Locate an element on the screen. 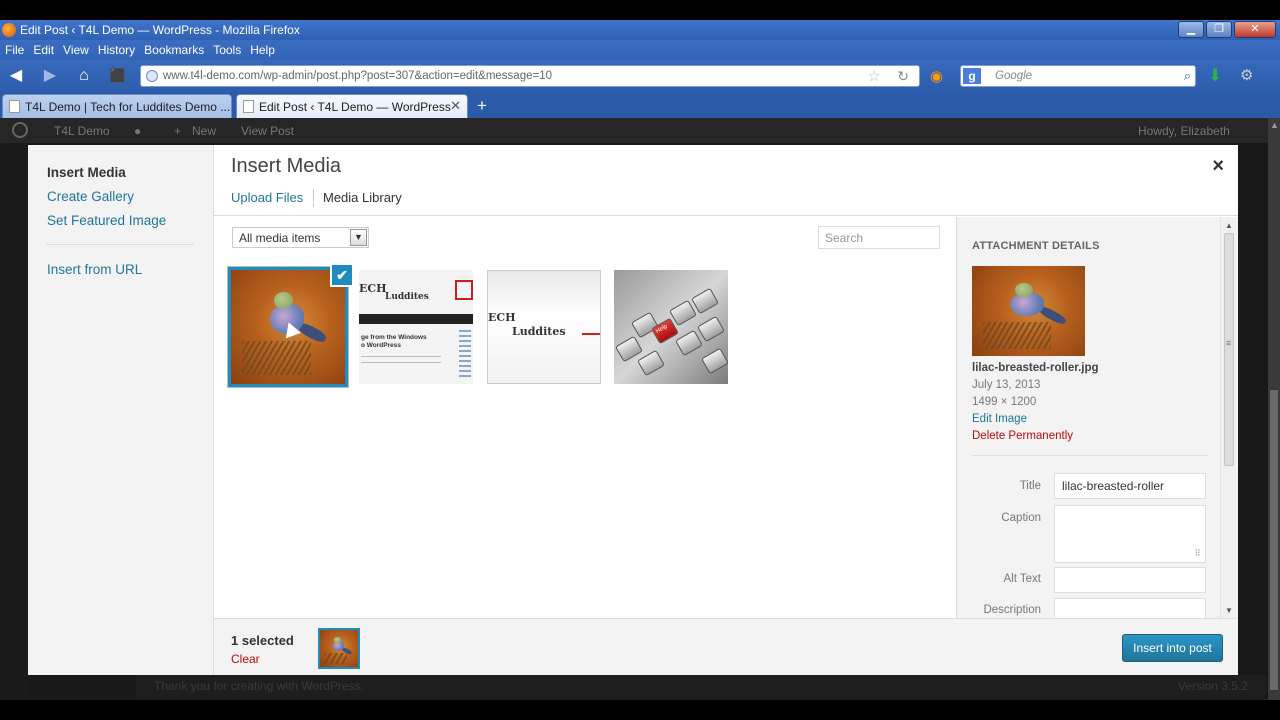 This screenshot has height=720, width=1280. tab-edit-post: Edit Post ‹ T4L Demo — WordPress ✕ is located at coordinates (352, 106).